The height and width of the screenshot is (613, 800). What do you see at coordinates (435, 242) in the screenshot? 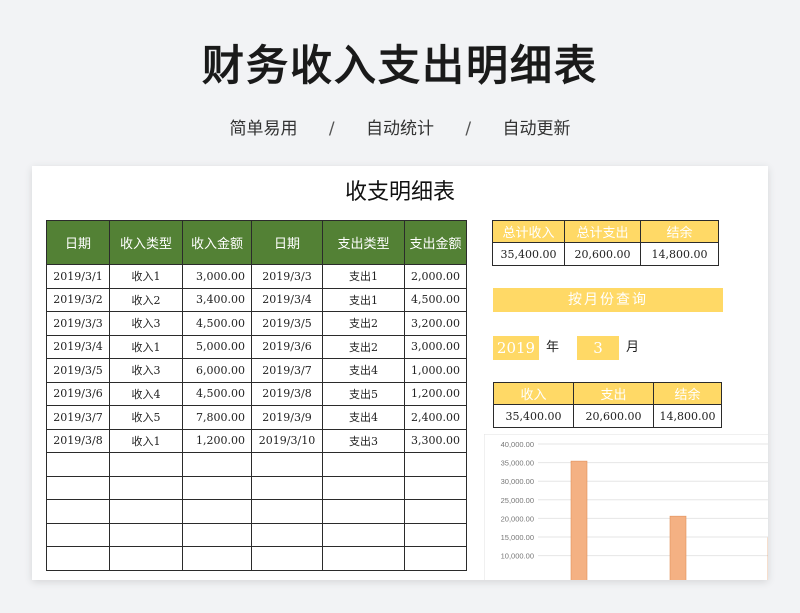
I see `header-cell: 支出金额` at bounding box center [435, 242].